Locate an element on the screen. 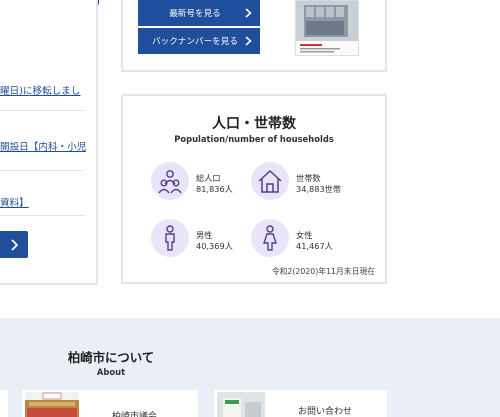 The image size is (500, 417). households-value: 34,883世帯 is located at coordinates (319, 189).